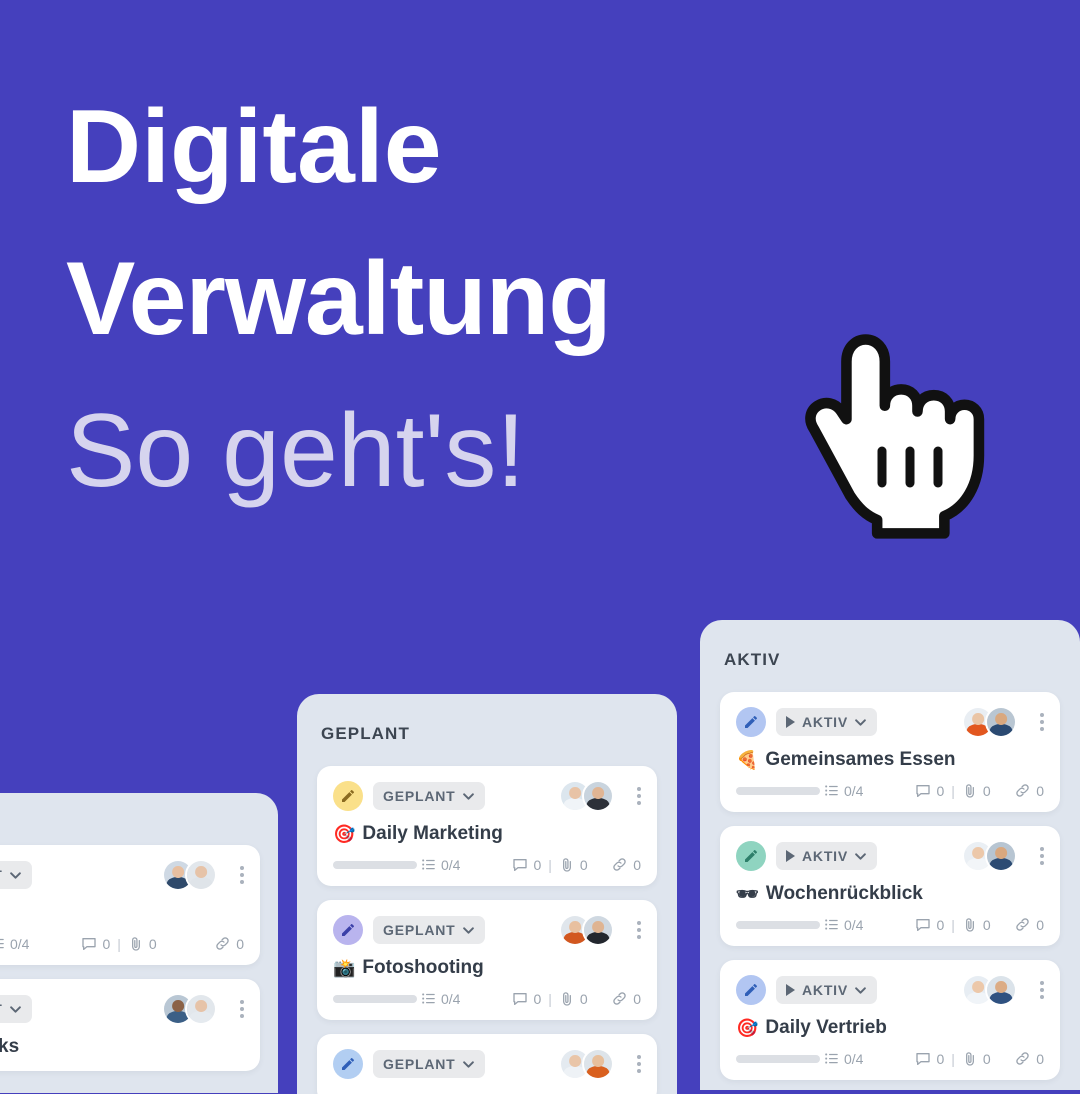 The height and width of the screenshot is (1094, 1080). What do you see at coordinates (122, 913) in the screenshot?
I see `card-title: Team!` at bounding box center [122, 913].